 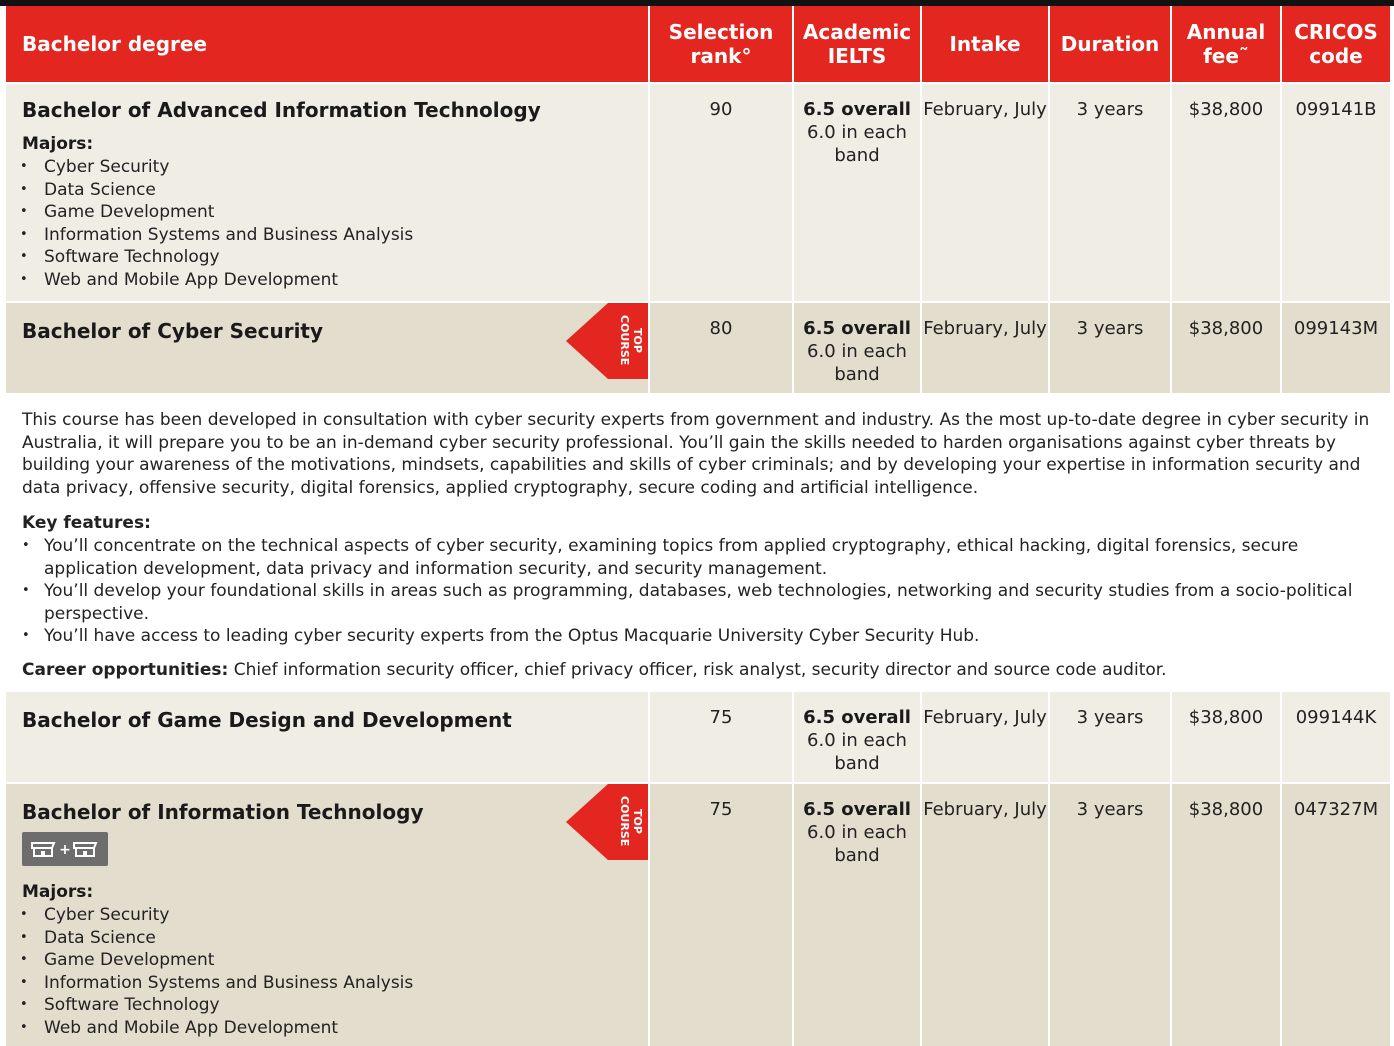 What do you see at coordinates (1336, 348) in the screenshot?
I see `cricos-code: 099143M` at bounding box center [1336, 348].